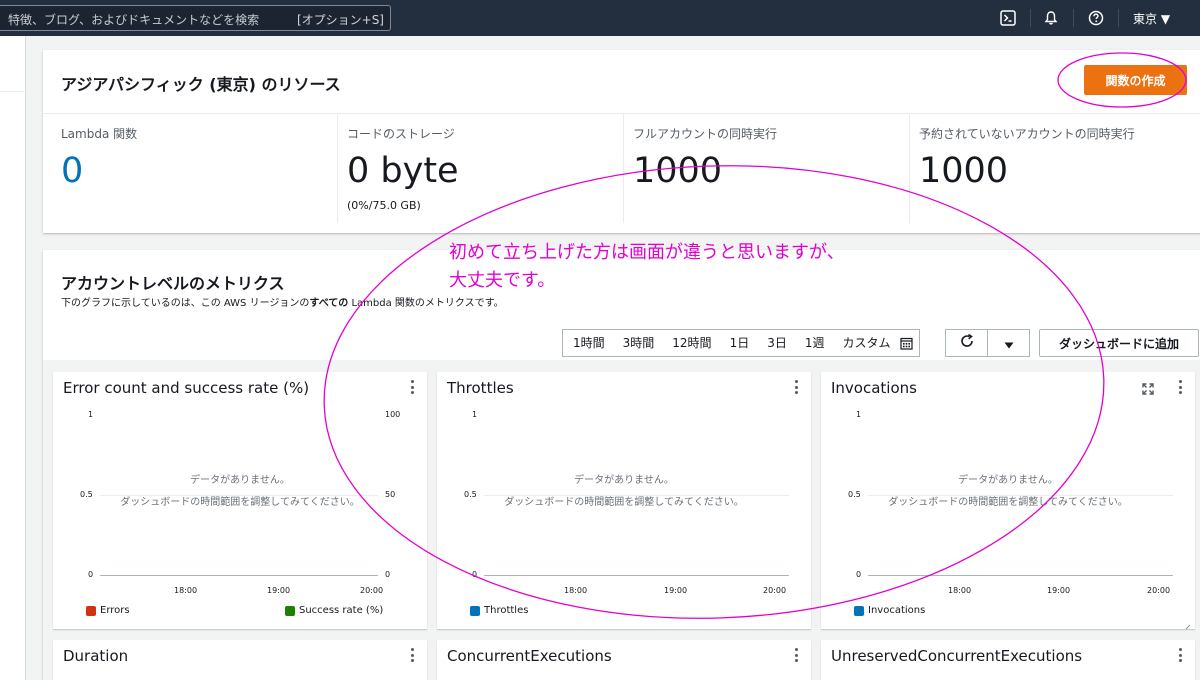 The height and width of the screenshot is (680, 1200). What do you see at coordinates (1135, 80) in the screenshot?
I see `create-function-button: 関数の作成` at bounding box center [1135, 80].